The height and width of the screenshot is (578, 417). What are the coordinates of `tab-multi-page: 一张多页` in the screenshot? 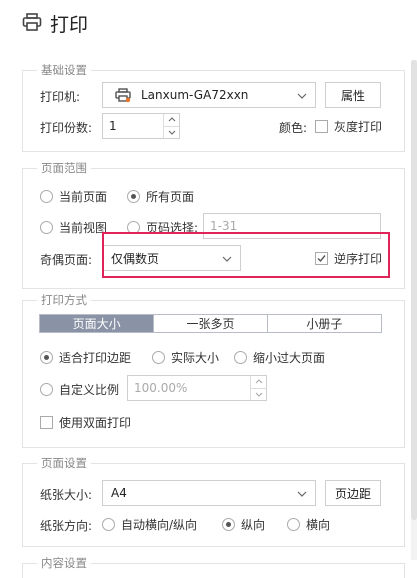 It's located at (211, 323).